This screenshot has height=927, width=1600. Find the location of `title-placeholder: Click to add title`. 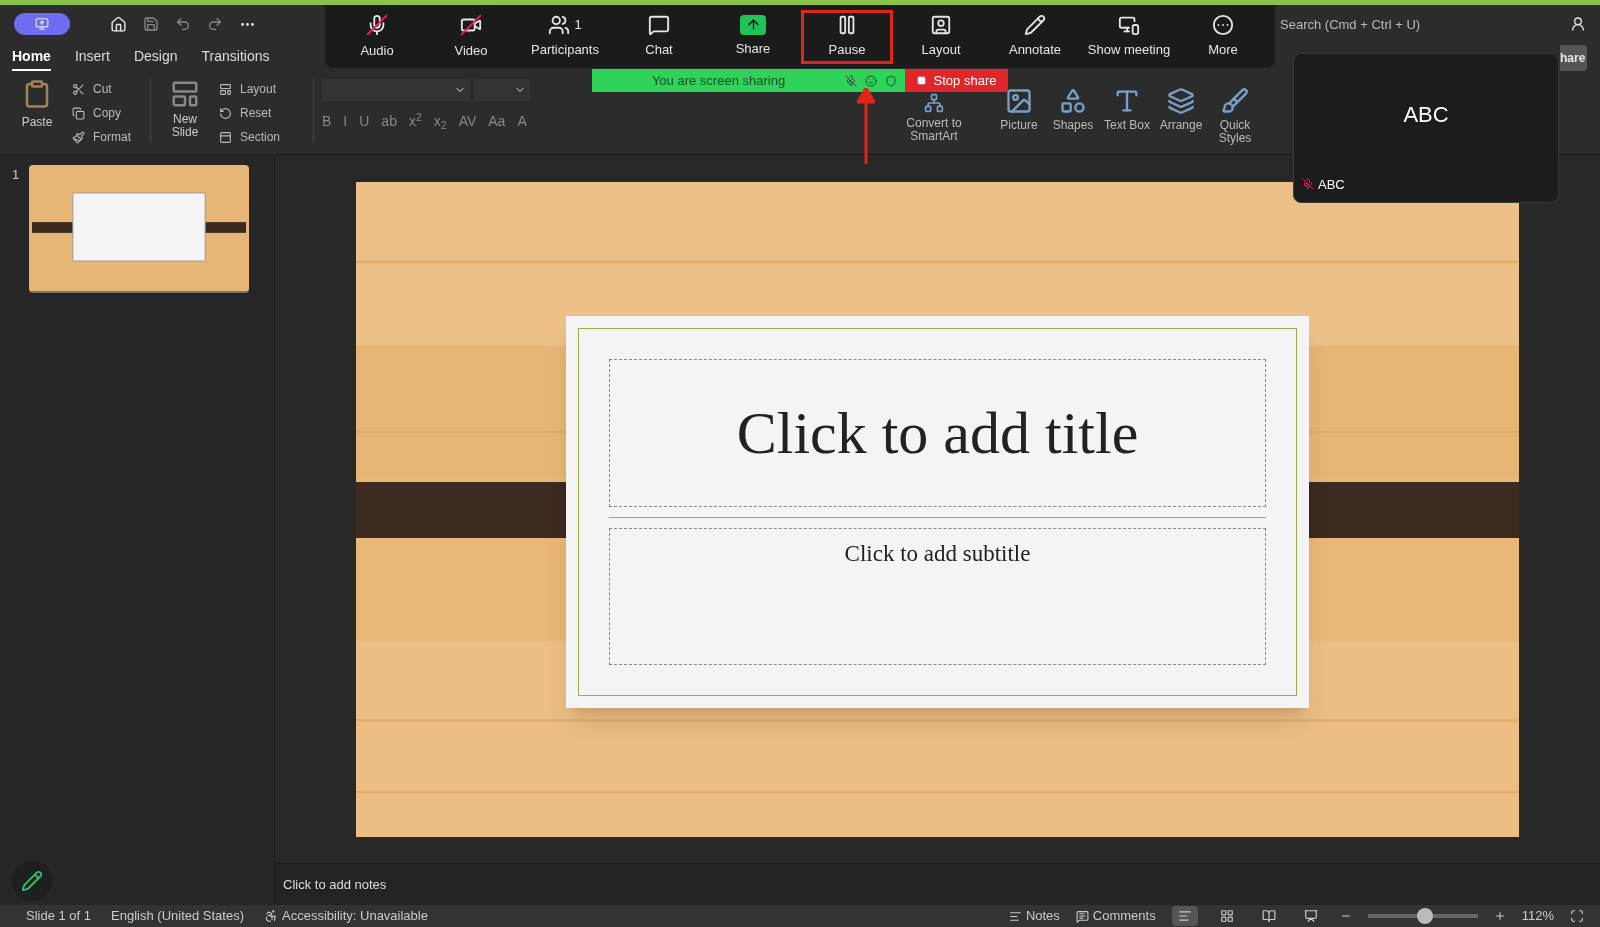

title-placeholder: Click to add title is located at coordinates (937, 432).